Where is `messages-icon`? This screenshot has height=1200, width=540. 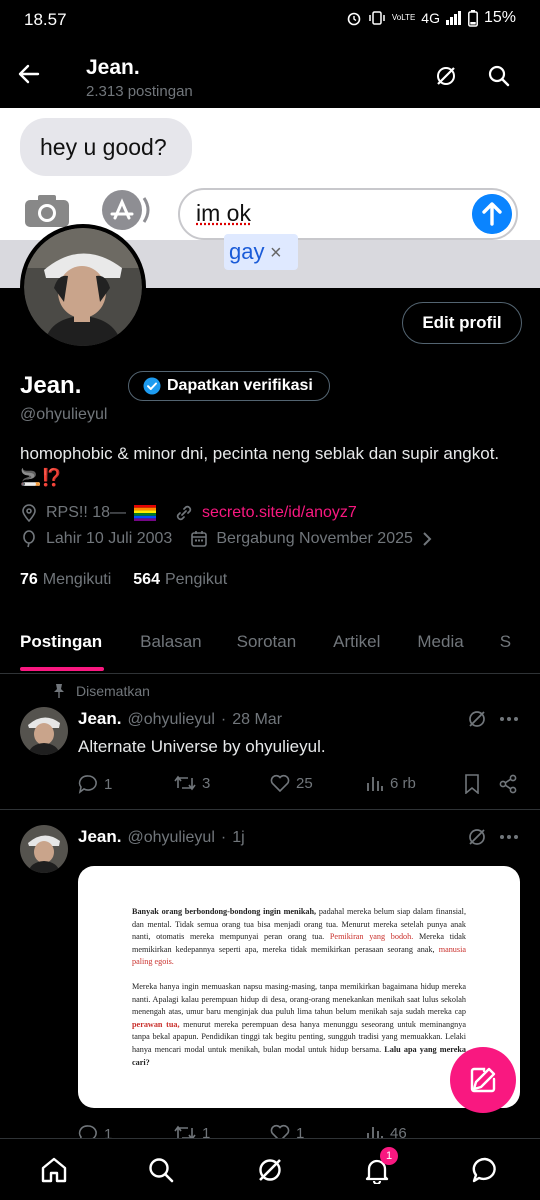
messages-icon is located at coordinates (485, 1170).